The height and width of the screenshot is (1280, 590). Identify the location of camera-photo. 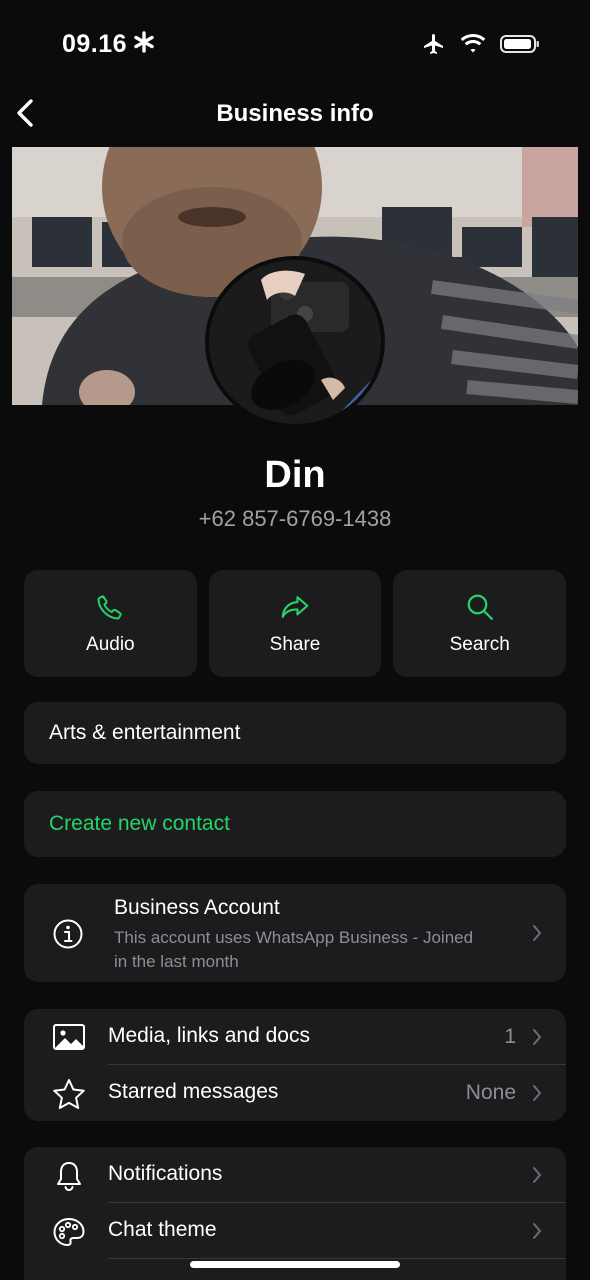
(295, 342).